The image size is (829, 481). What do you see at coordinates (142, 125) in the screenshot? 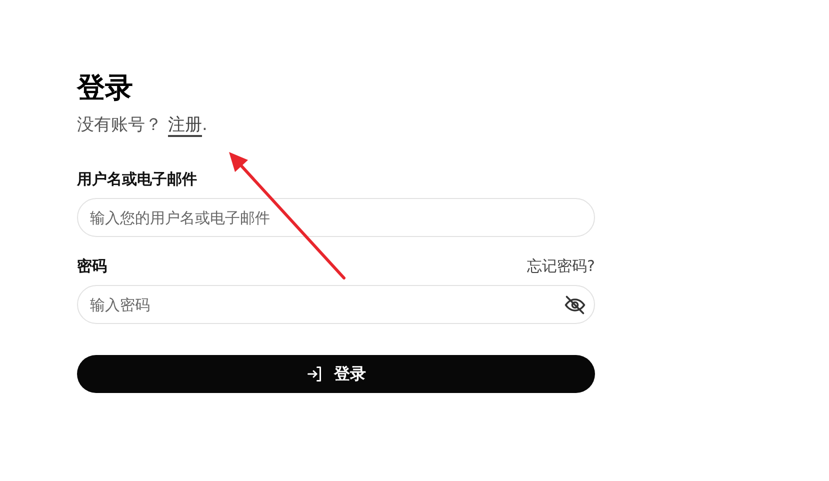
I see `signup-prompt: 没有账号？ 注册.` at bounding box center [142, 125].